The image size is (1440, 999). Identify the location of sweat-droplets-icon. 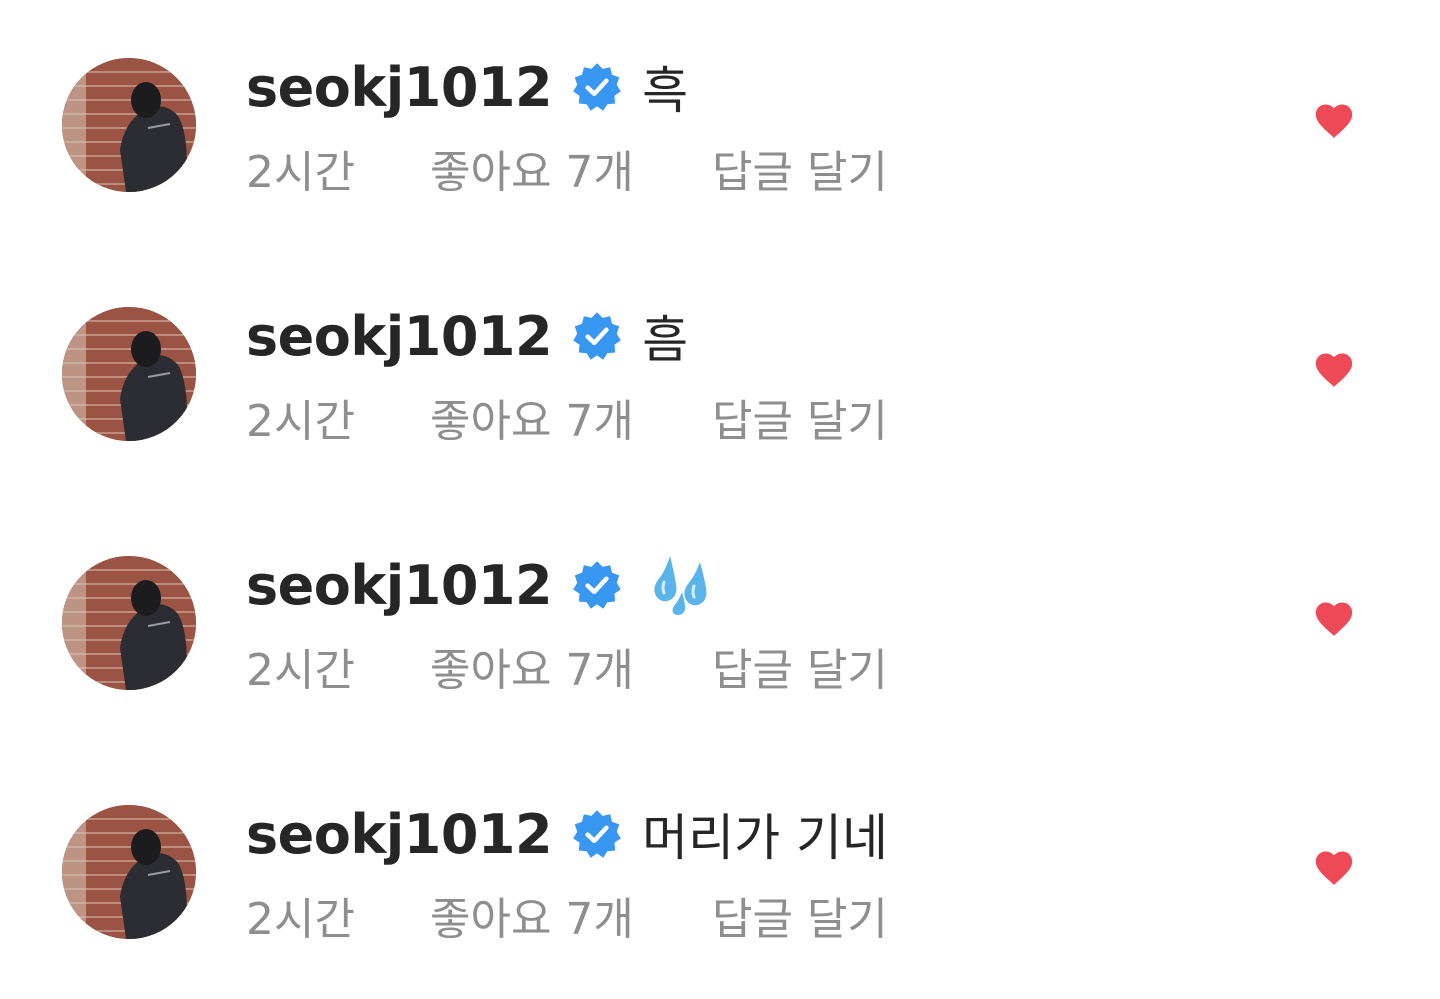
(680, 585).